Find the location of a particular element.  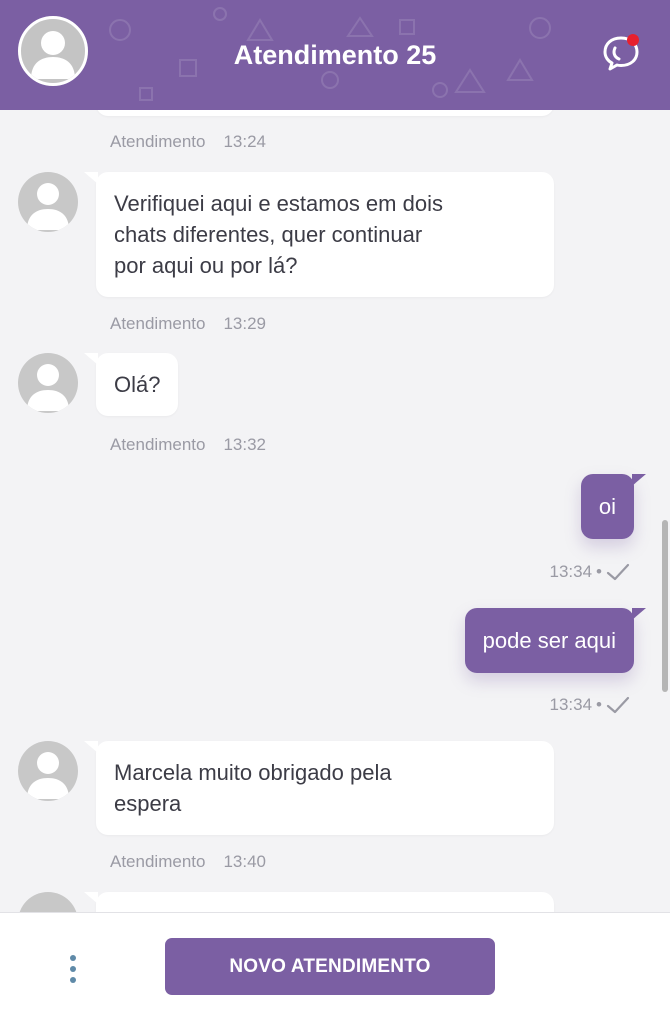

message-meta: Atendimento 13:40 is located at coordinates (188, 862).